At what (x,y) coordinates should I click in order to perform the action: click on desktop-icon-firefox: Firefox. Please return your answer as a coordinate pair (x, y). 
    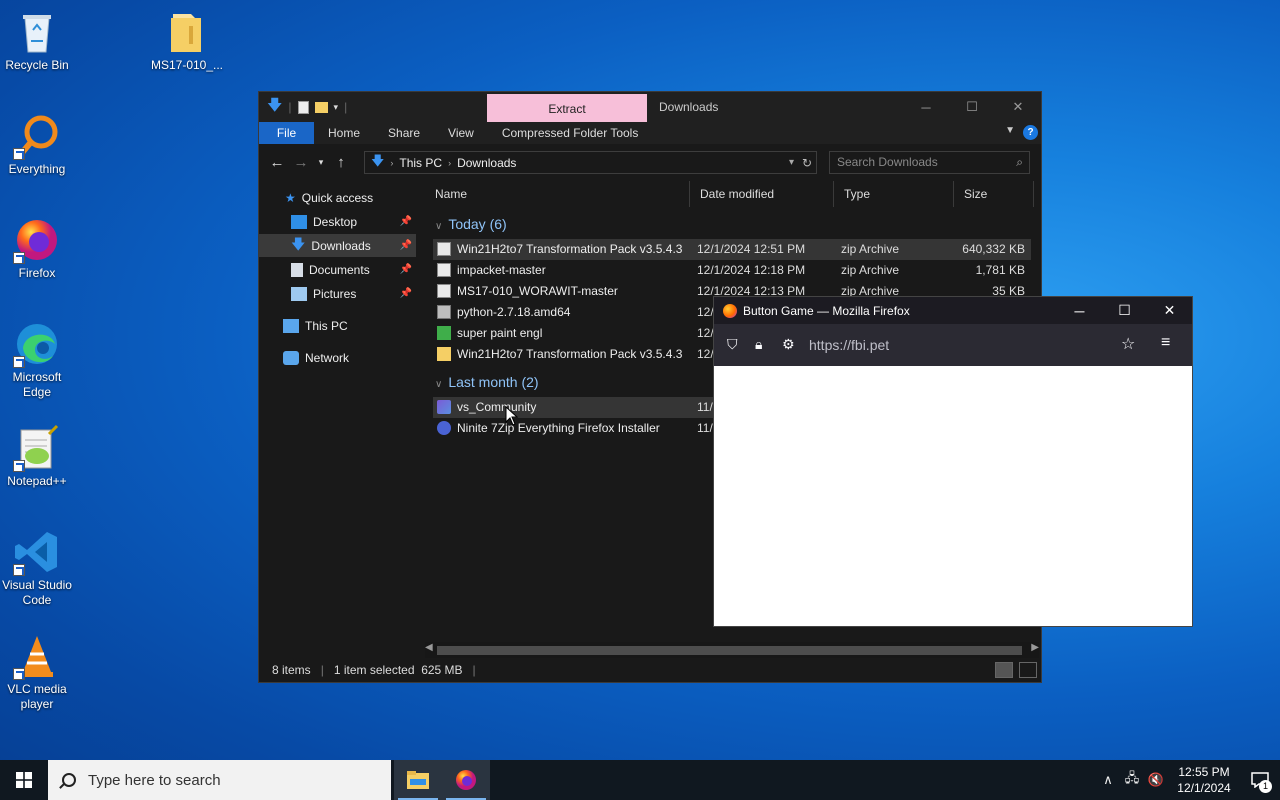
    Looking at the image, I should click on (37, 248).